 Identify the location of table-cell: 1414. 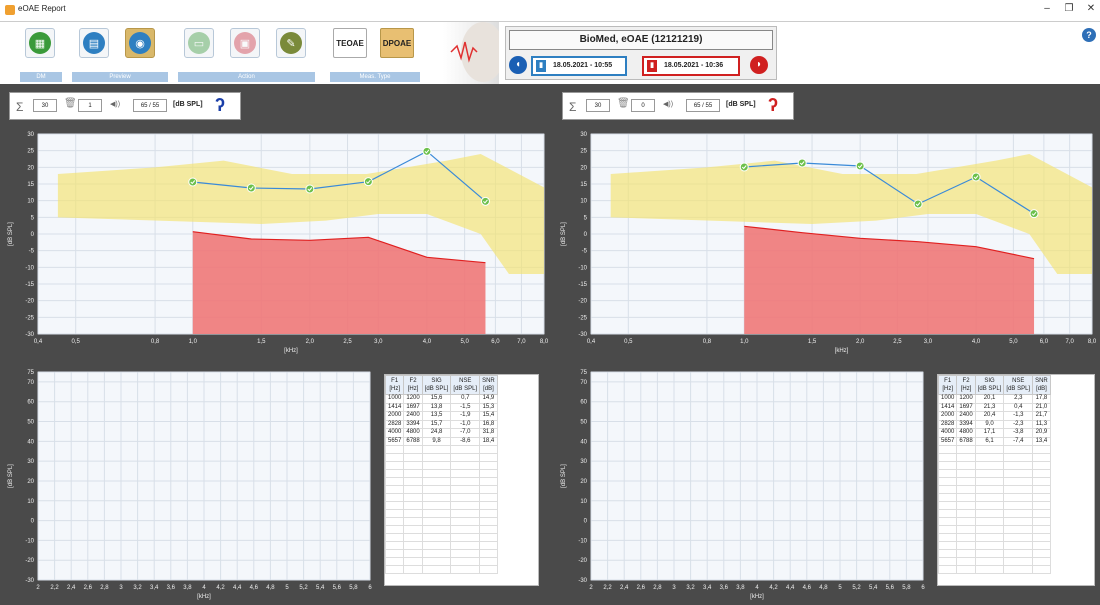
(947, 407).